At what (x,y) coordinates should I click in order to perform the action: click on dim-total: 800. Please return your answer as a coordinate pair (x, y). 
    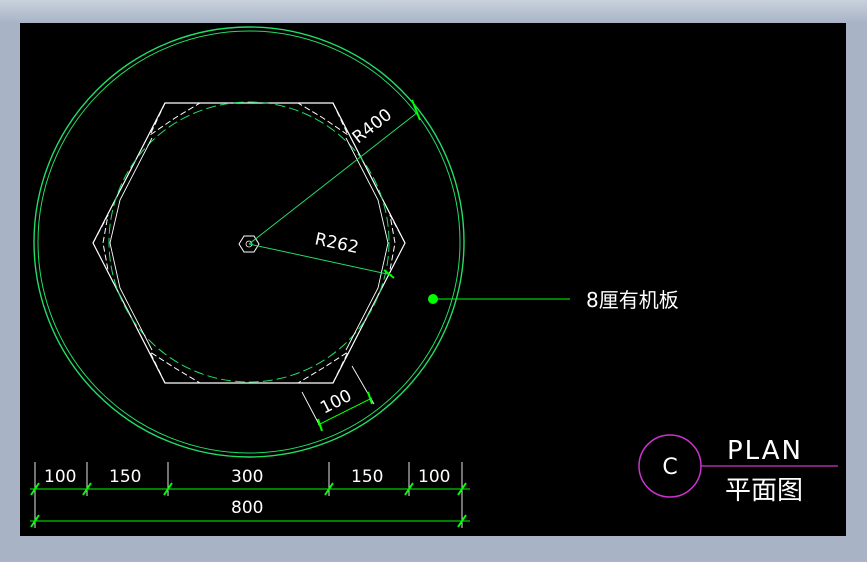
    Looking at the image, I should click on (247, 508).